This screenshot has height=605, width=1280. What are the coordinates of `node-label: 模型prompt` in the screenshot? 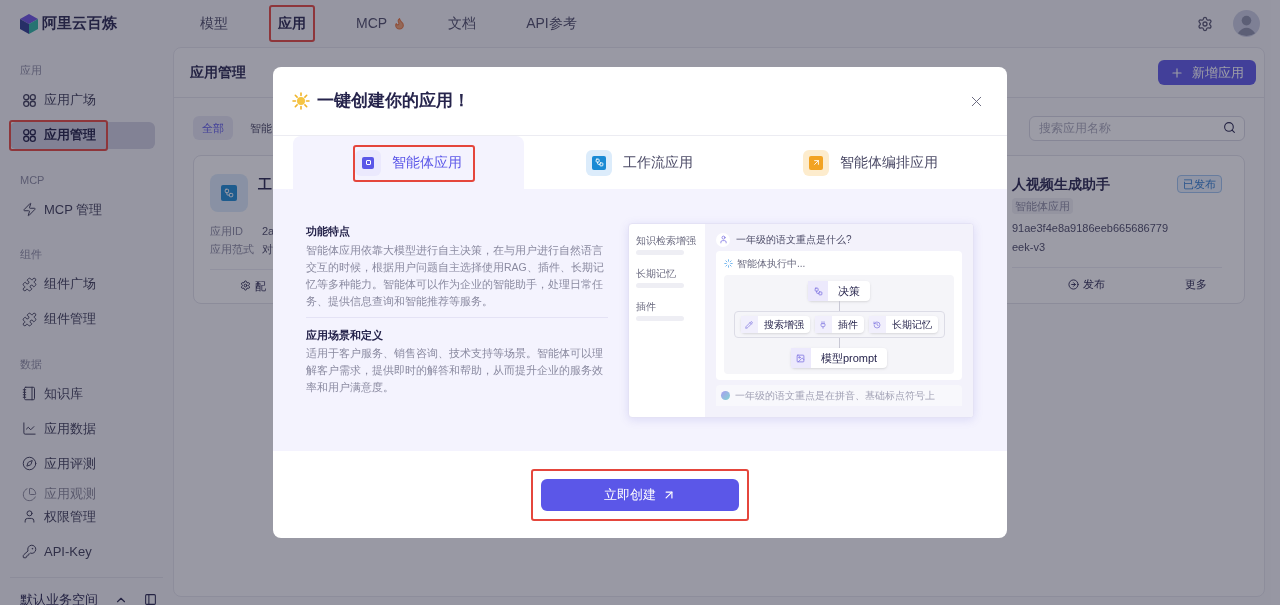 It's located at (849, 358).